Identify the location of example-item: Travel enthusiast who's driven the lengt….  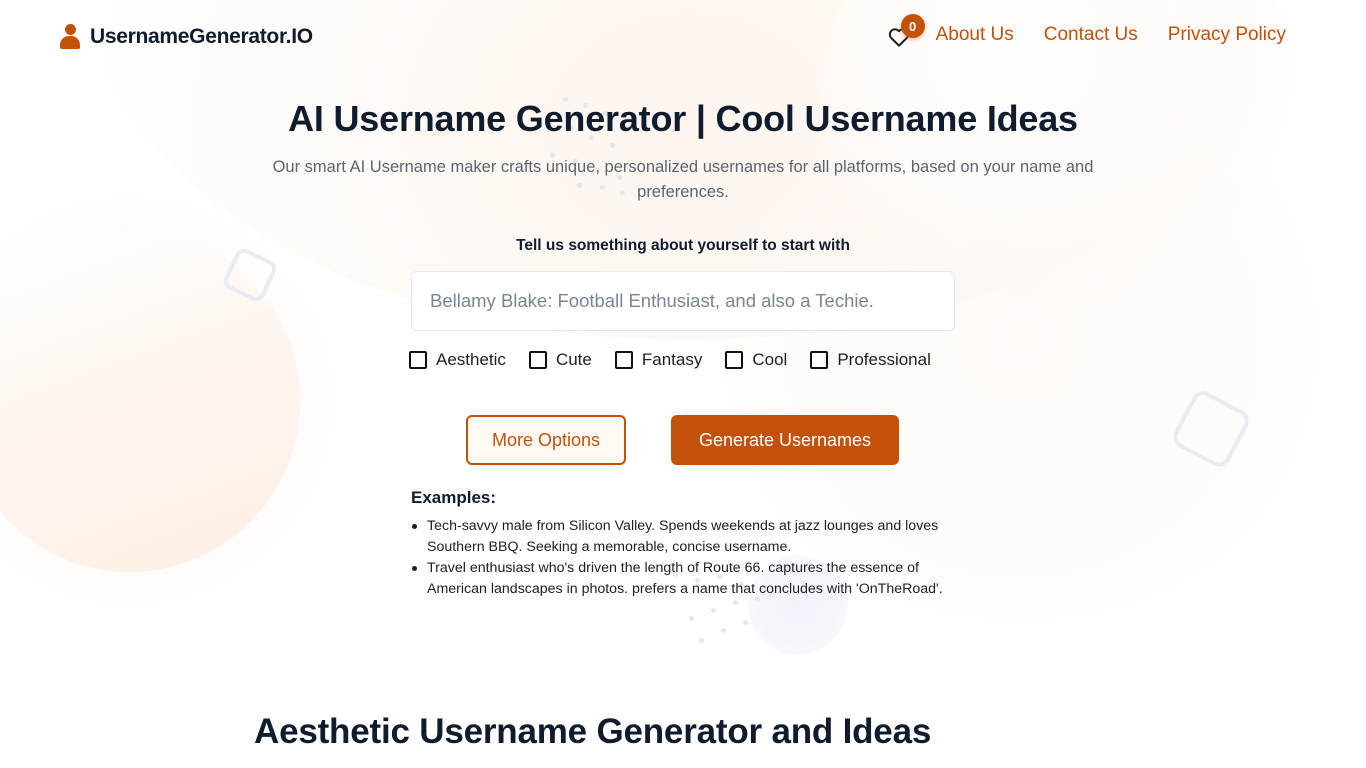
(691, 579).